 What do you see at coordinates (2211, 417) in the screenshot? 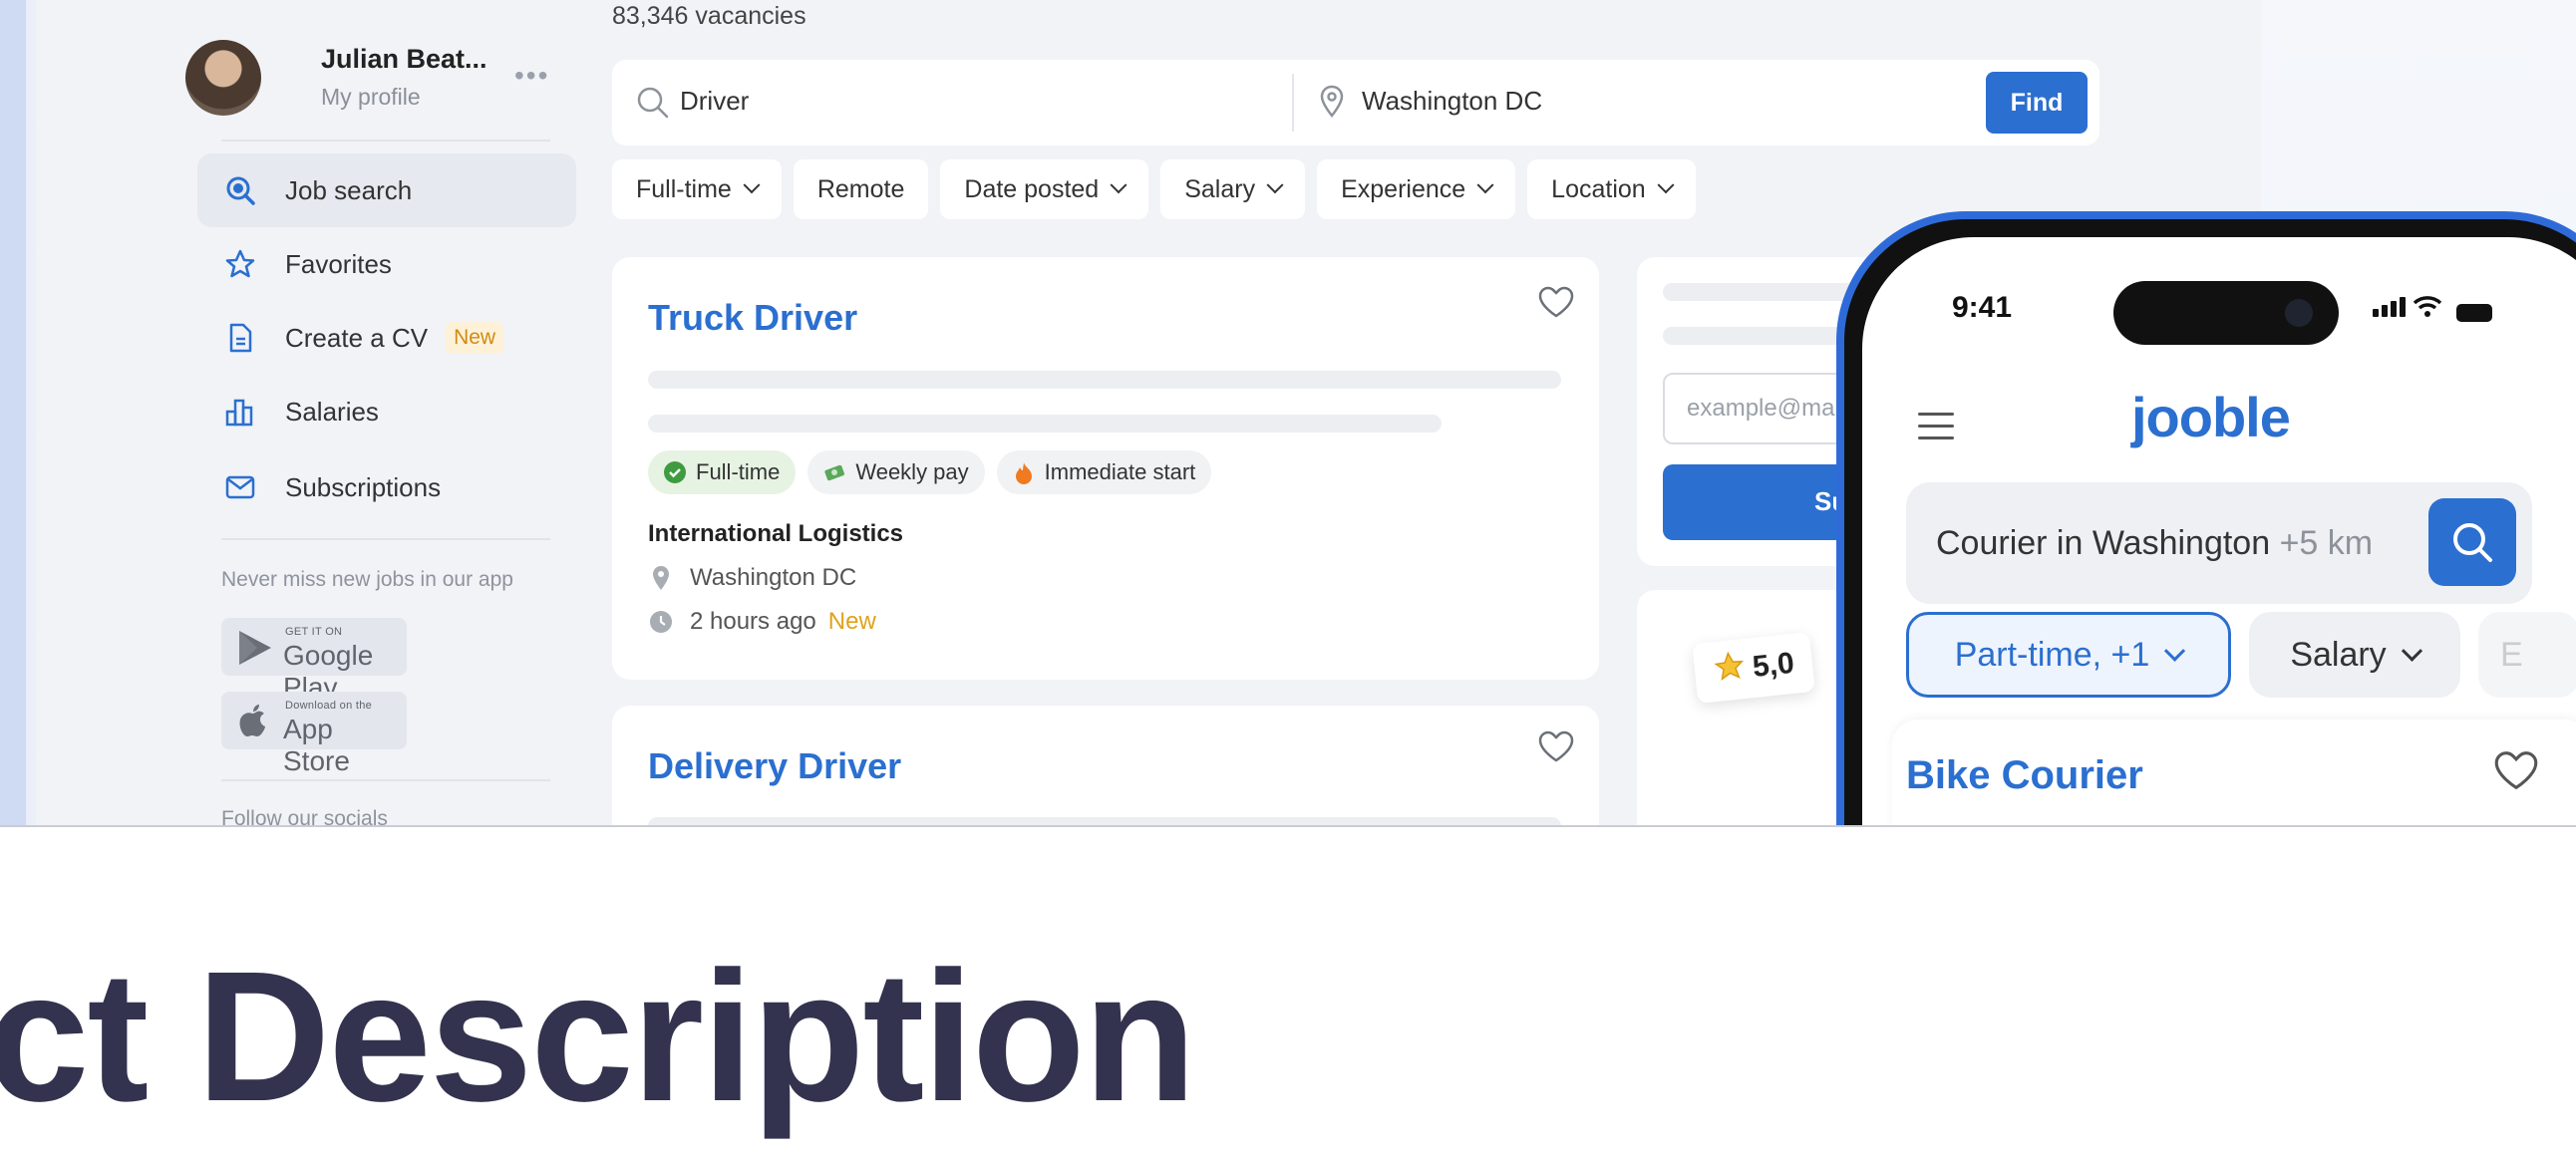
I see `jooble-logo: jooble` at bounding box center [2211, 417].